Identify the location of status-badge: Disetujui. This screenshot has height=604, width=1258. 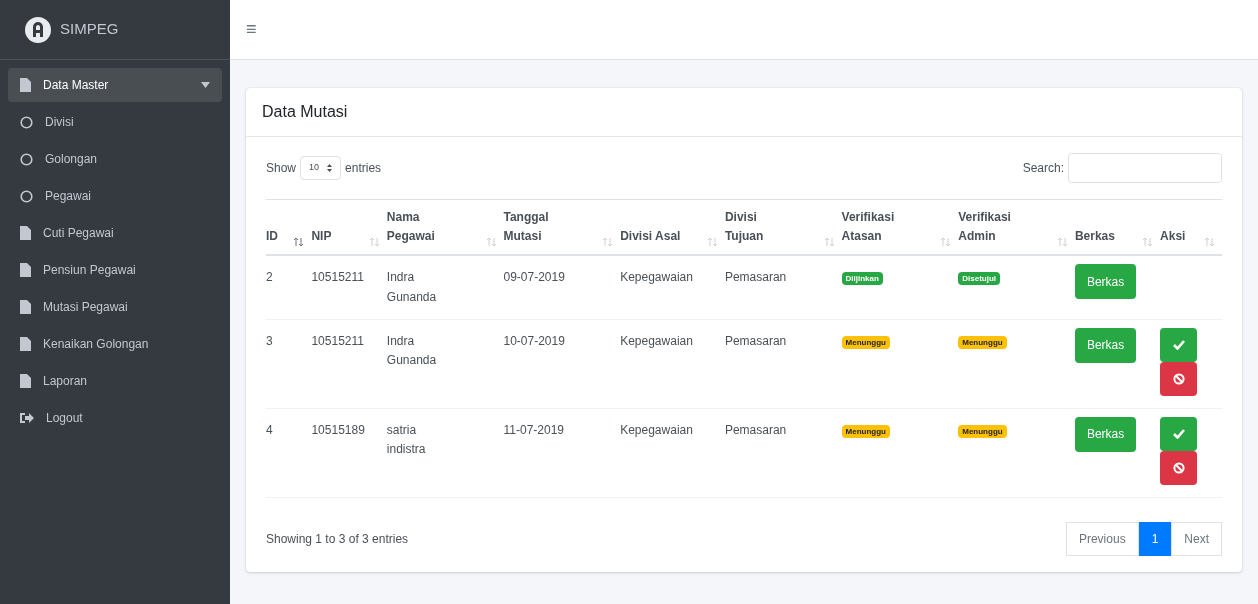
(979, 279).